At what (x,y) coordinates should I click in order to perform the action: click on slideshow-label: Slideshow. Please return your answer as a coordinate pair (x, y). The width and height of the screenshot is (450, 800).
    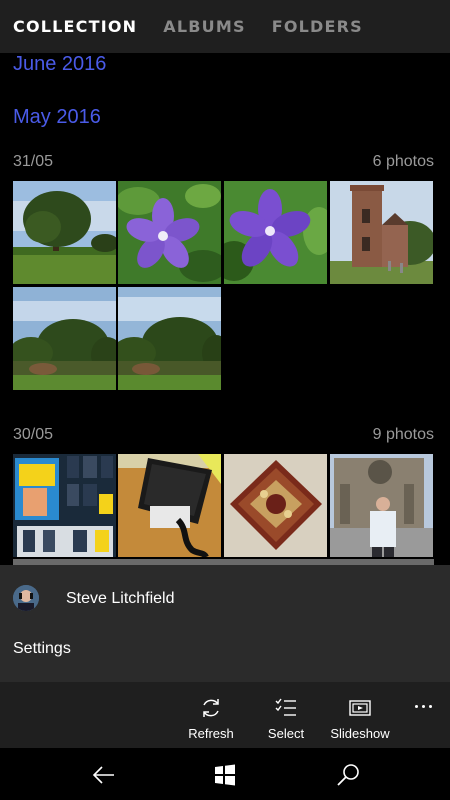
    Looking at the image, I should click on (360, 733).